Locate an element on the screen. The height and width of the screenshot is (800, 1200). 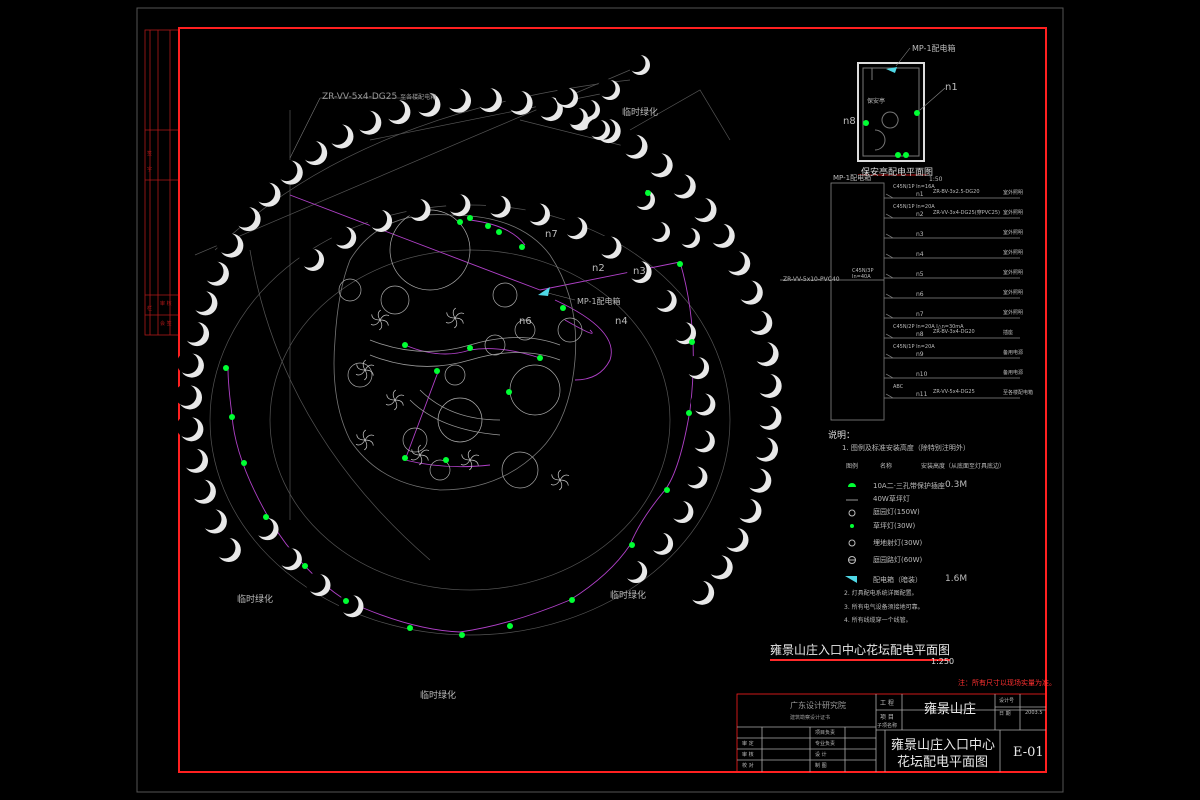
tb-row-mid: 制 图 is located at coordinates (821, 766).